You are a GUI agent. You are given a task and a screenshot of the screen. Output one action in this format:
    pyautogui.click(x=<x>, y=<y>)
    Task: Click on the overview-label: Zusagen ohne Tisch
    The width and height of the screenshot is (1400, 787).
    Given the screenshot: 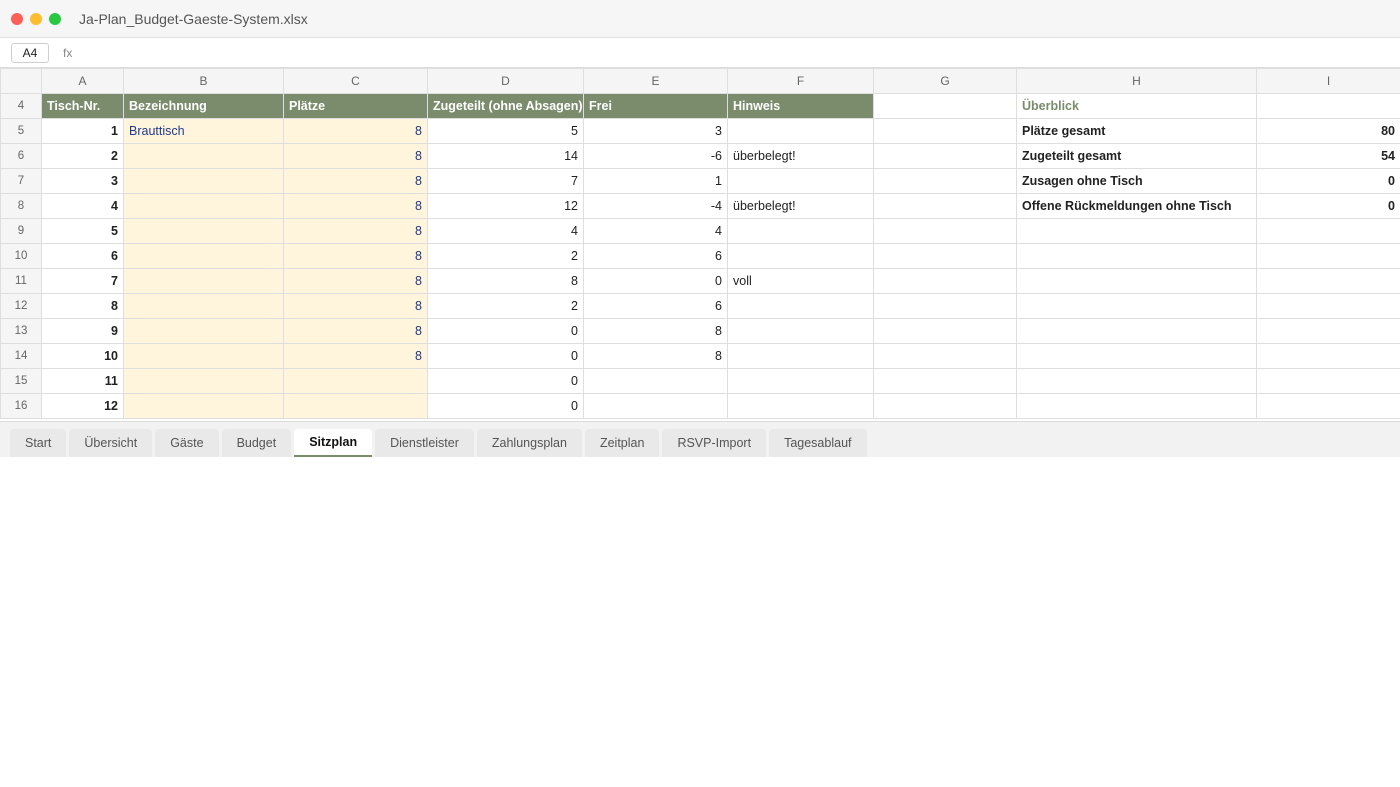 What is the action you would take?
    pyautogui.click(x=1136, y=181)
    